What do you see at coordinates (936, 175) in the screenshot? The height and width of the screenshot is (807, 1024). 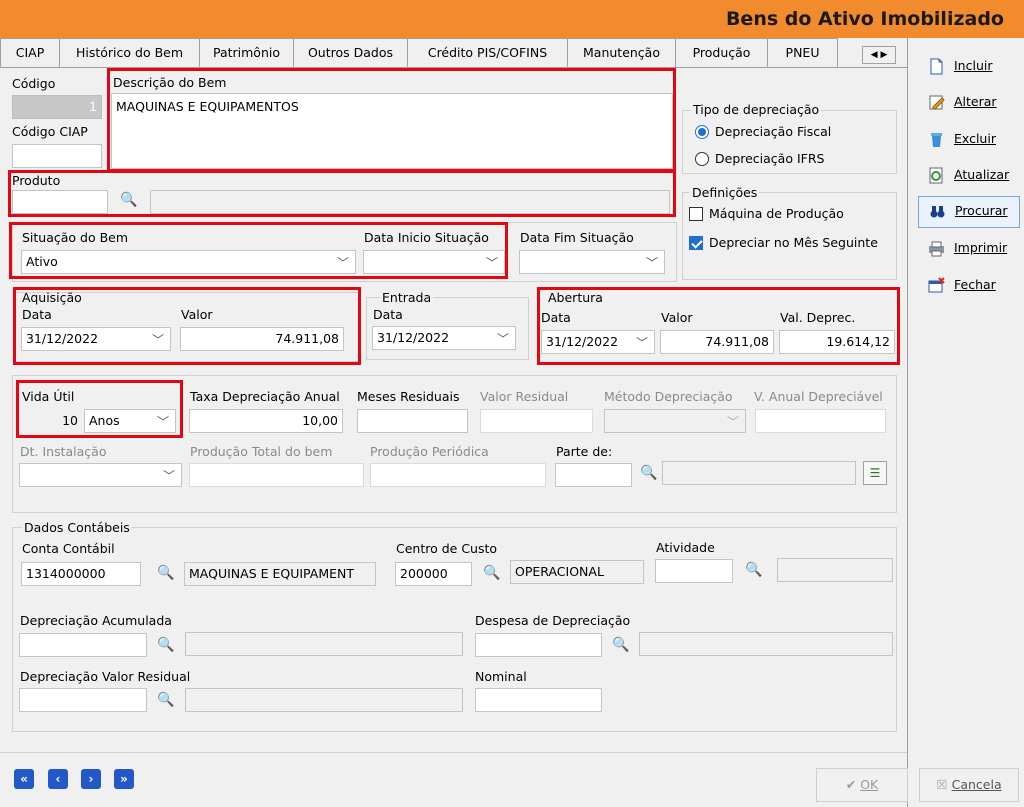 I see `refresh-icon` at bounding box center [936, 175].